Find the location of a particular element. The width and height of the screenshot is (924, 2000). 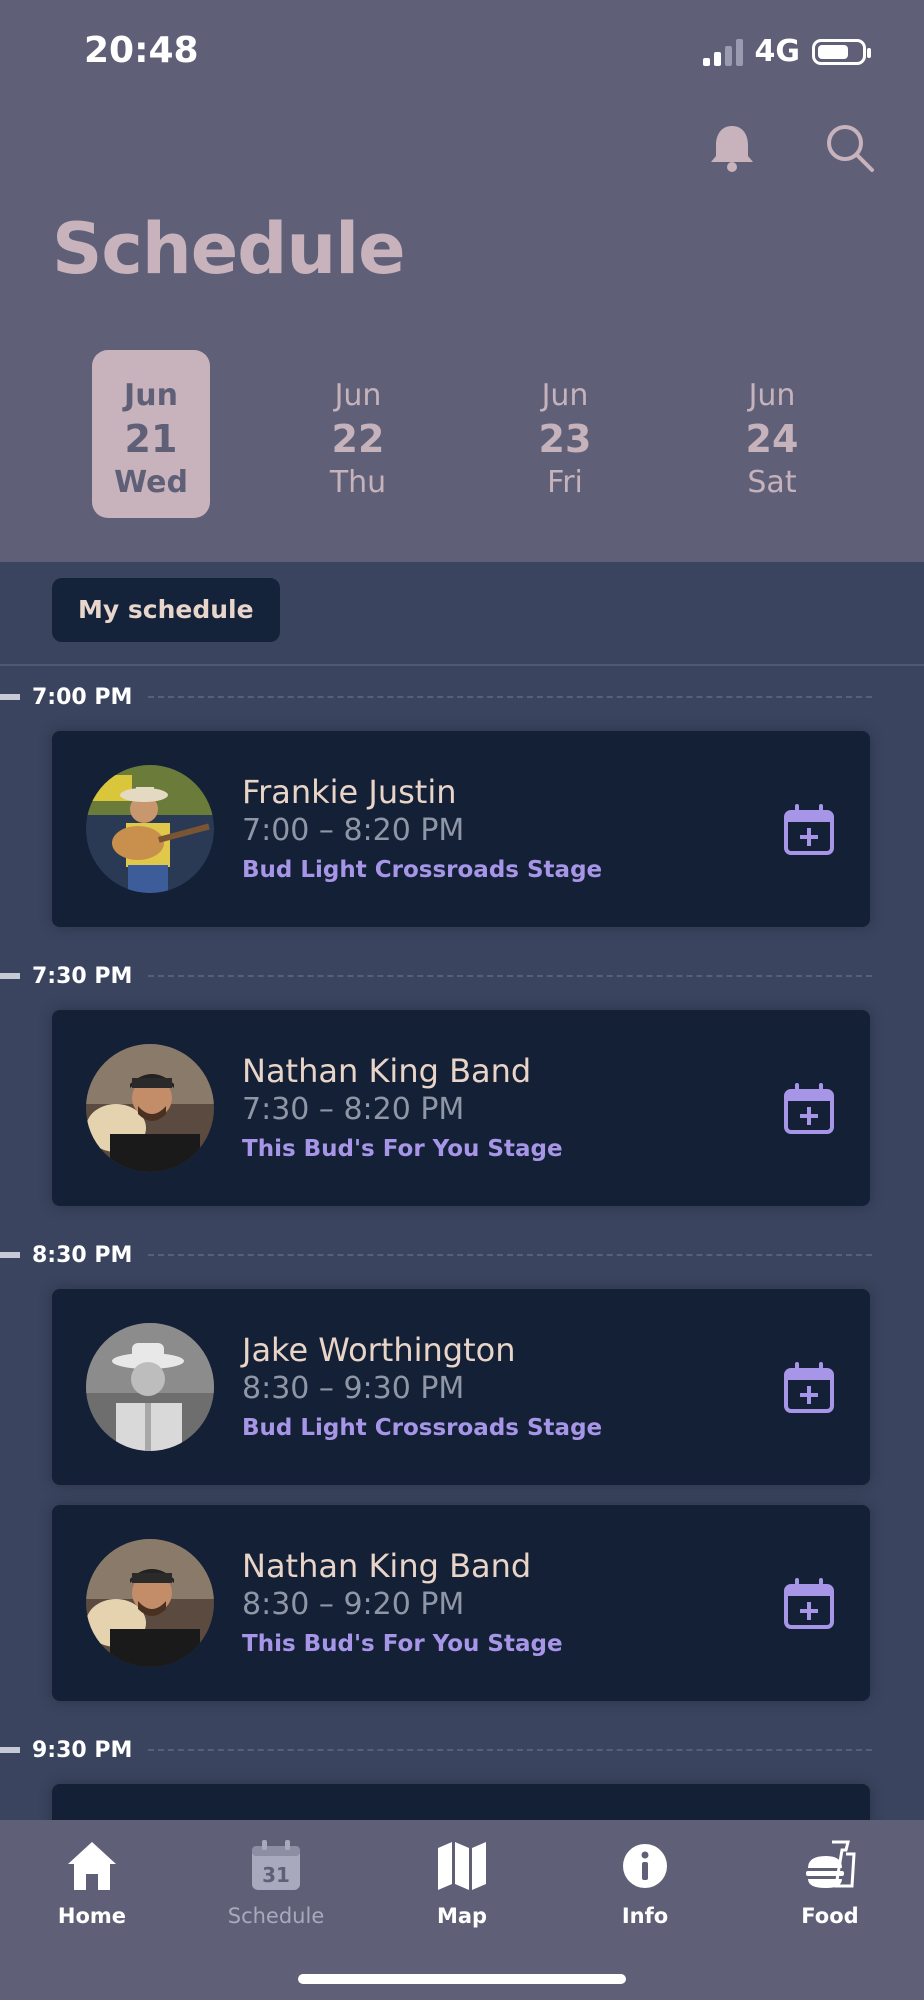

bottom-tab-bar: Home 31 Schedule Map Info Food is located at coordinates (462, 1910).